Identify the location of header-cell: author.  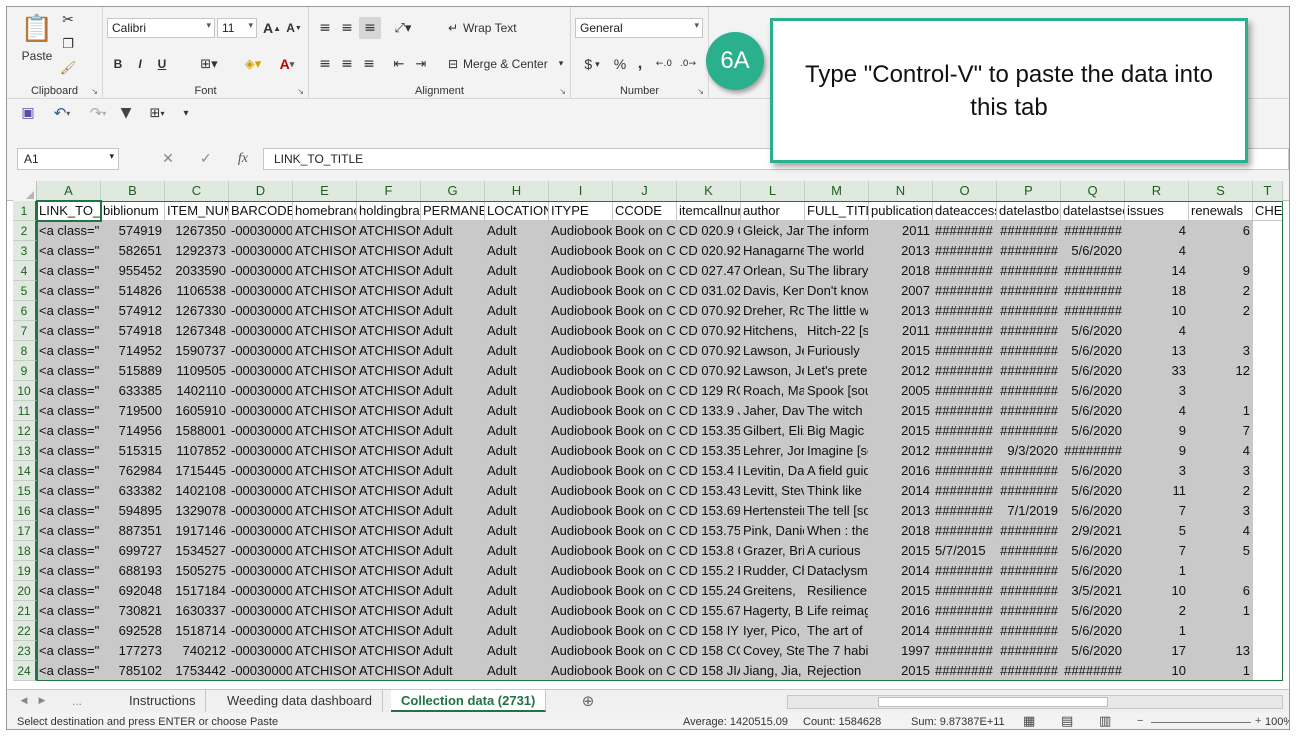
(773, 211).